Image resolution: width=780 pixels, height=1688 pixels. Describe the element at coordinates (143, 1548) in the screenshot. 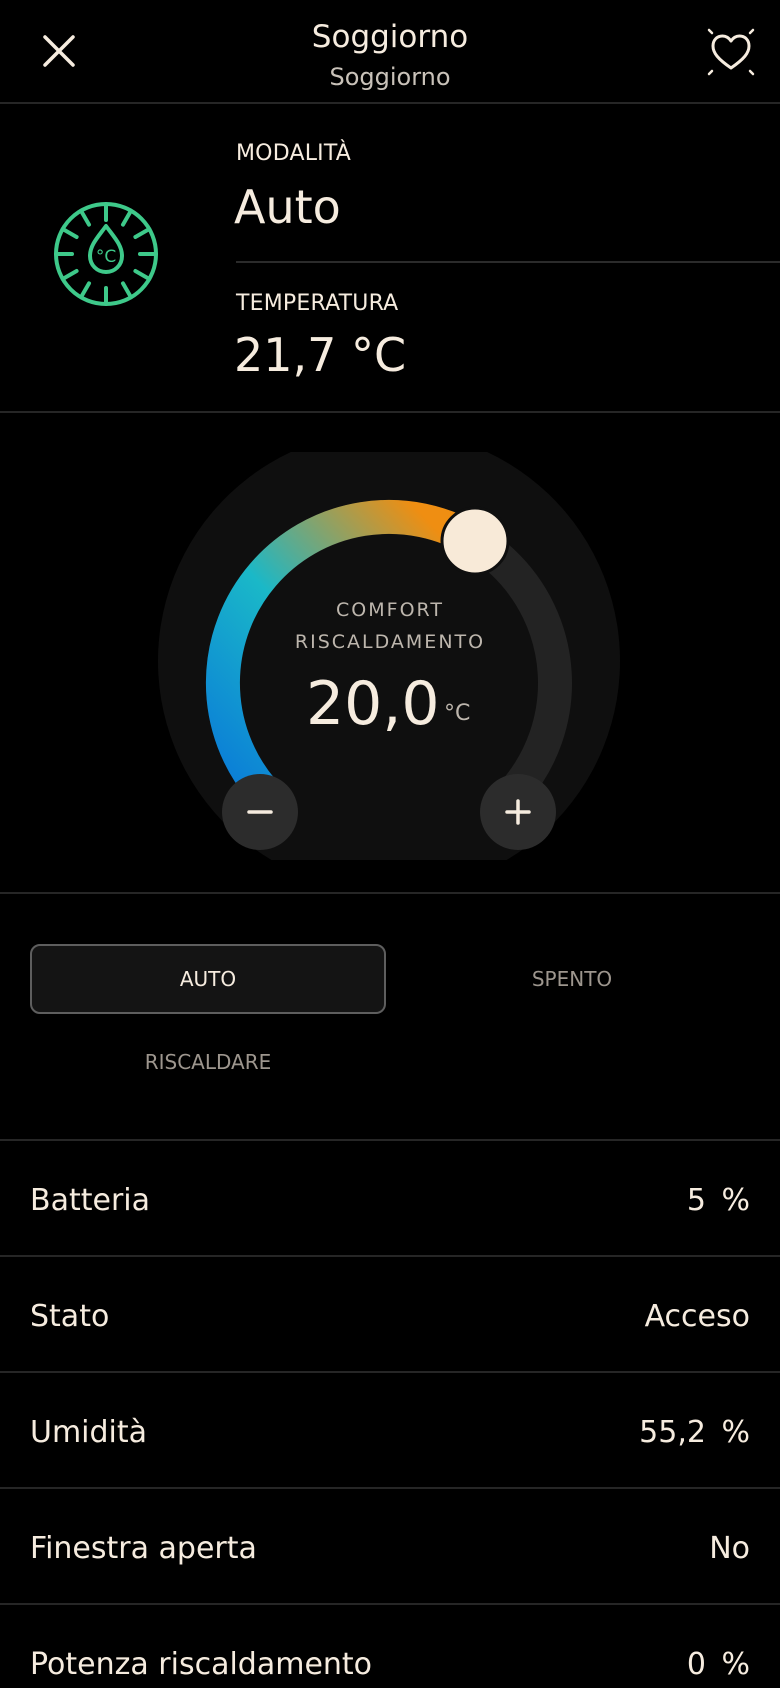

I see `attribute-label: Finestra aperta` at that location.